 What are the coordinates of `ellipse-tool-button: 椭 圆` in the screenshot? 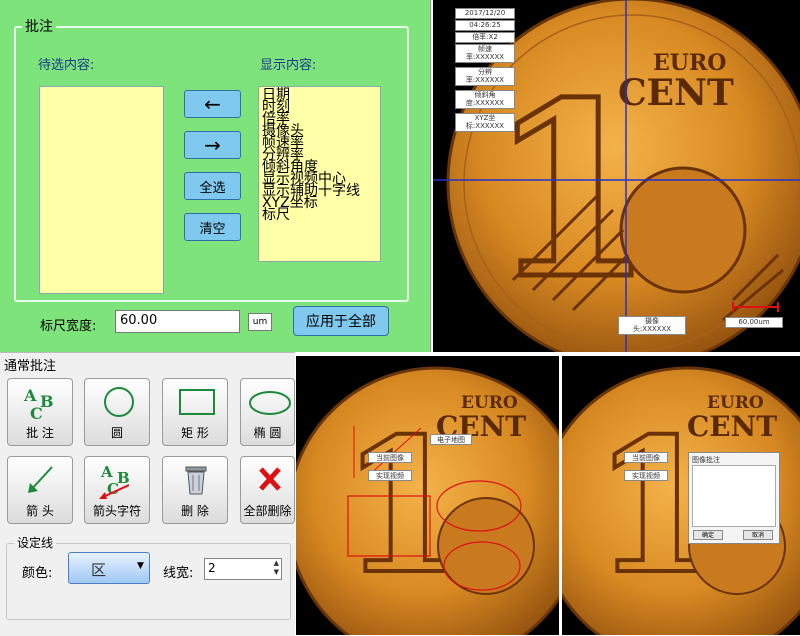 It's located at (267, 412).